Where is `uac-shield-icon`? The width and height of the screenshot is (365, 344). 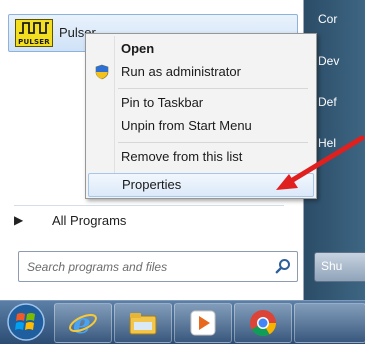
uac-shield-icon is located at coordinates (102, 72).